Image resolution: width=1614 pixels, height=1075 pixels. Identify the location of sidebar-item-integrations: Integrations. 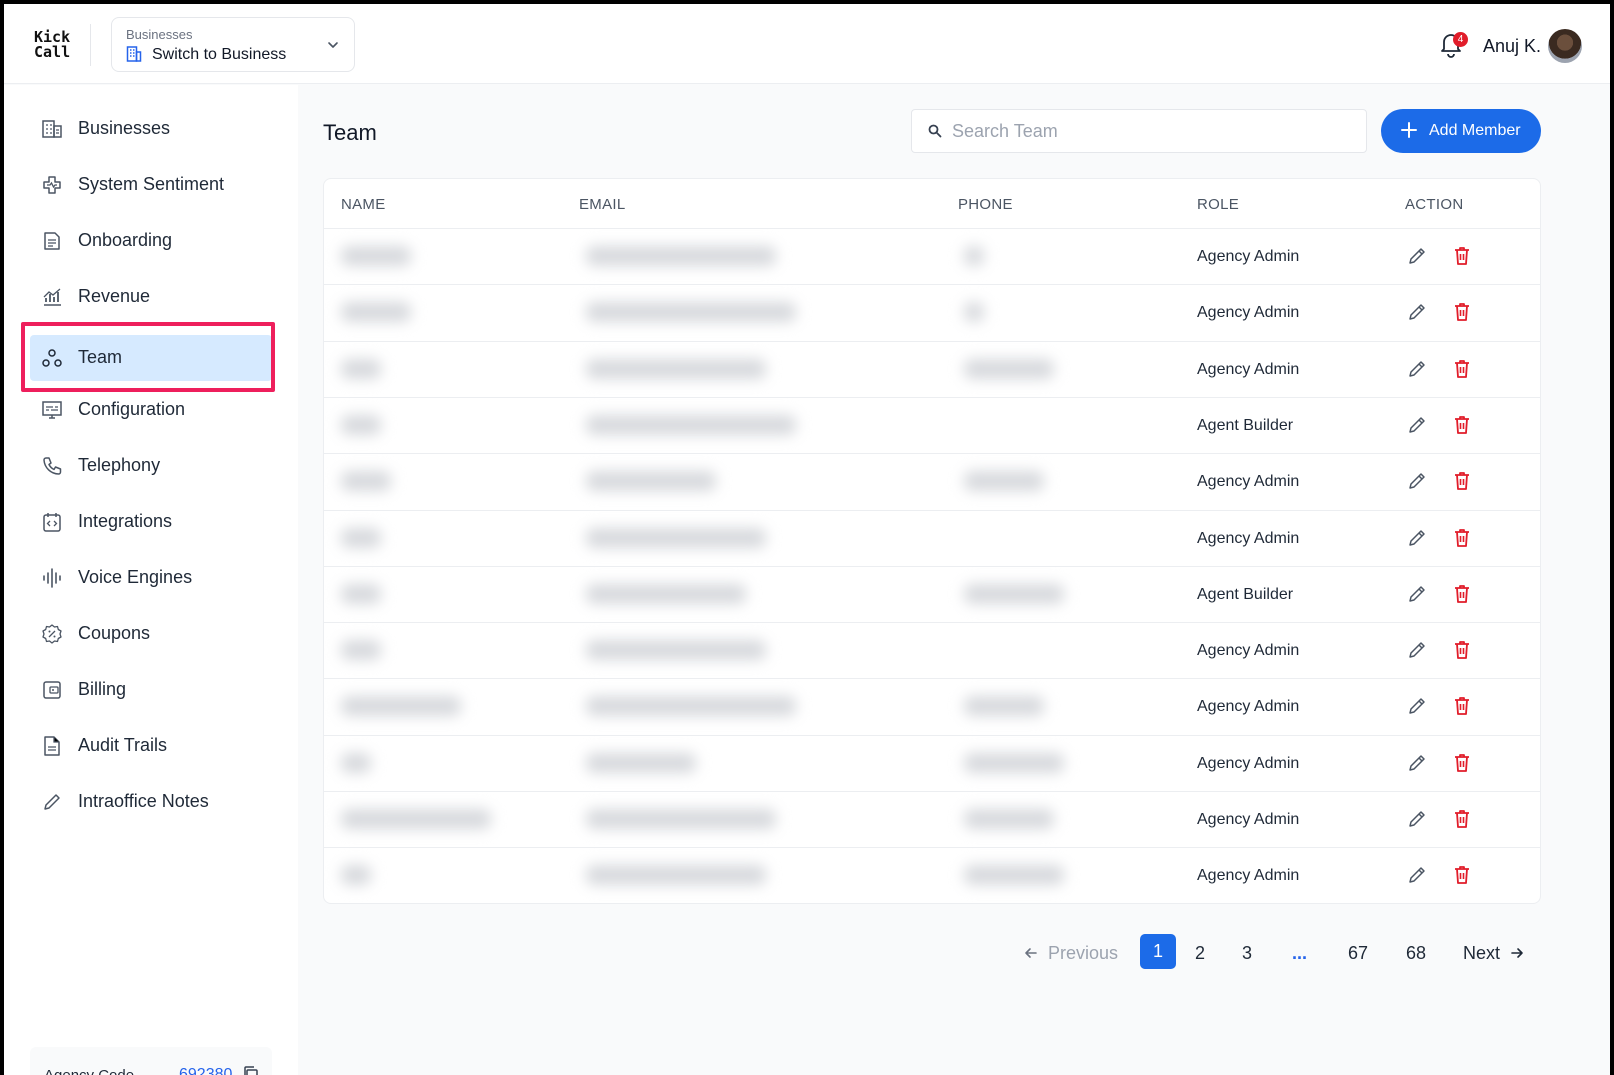
(151, 522).